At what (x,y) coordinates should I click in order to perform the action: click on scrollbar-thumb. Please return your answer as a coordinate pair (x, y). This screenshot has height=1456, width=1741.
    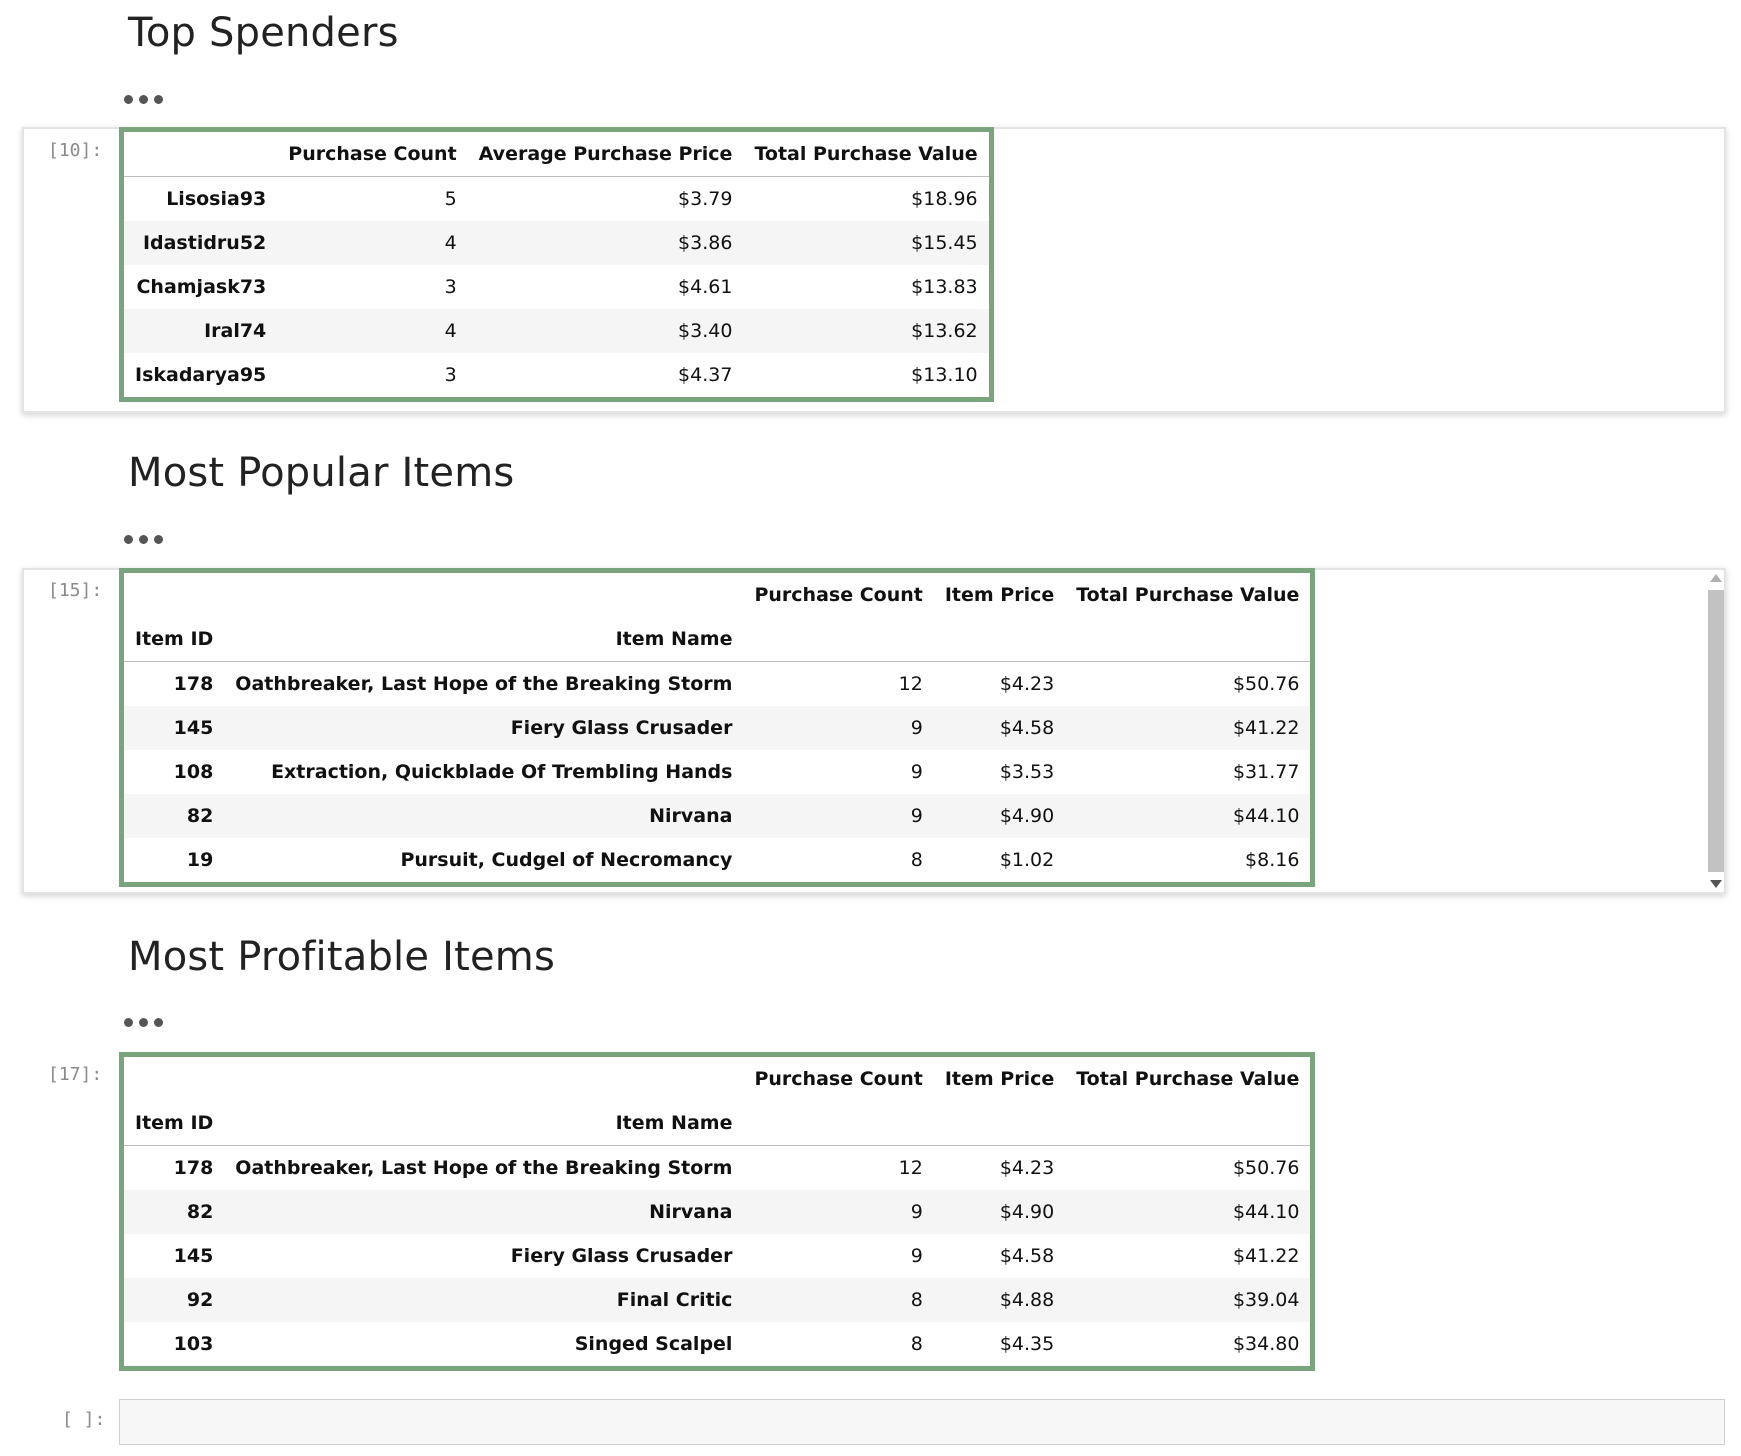
    Looking at the image, I should click on (1716, 731).